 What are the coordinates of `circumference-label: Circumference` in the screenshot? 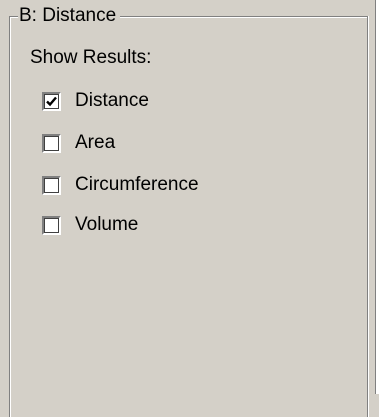 It's located at (137, 184).